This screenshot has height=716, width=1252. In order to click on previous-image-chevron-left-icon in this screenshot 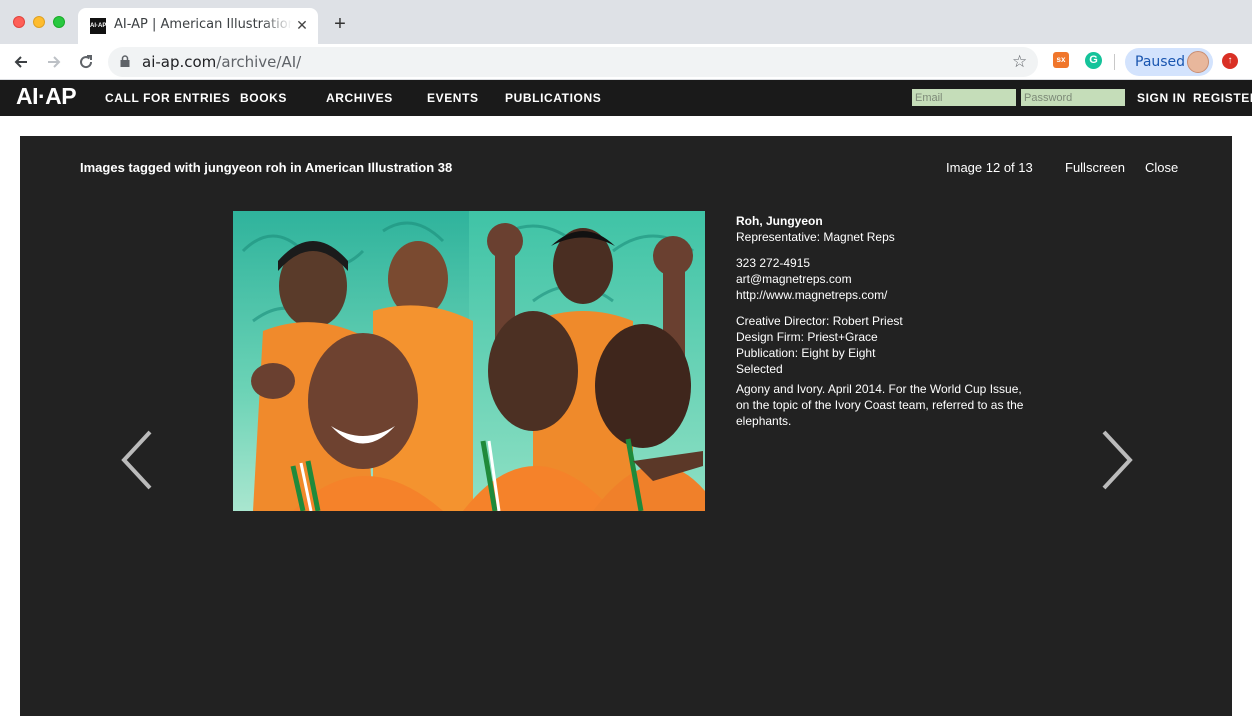, I will do `click(138, 460)`.